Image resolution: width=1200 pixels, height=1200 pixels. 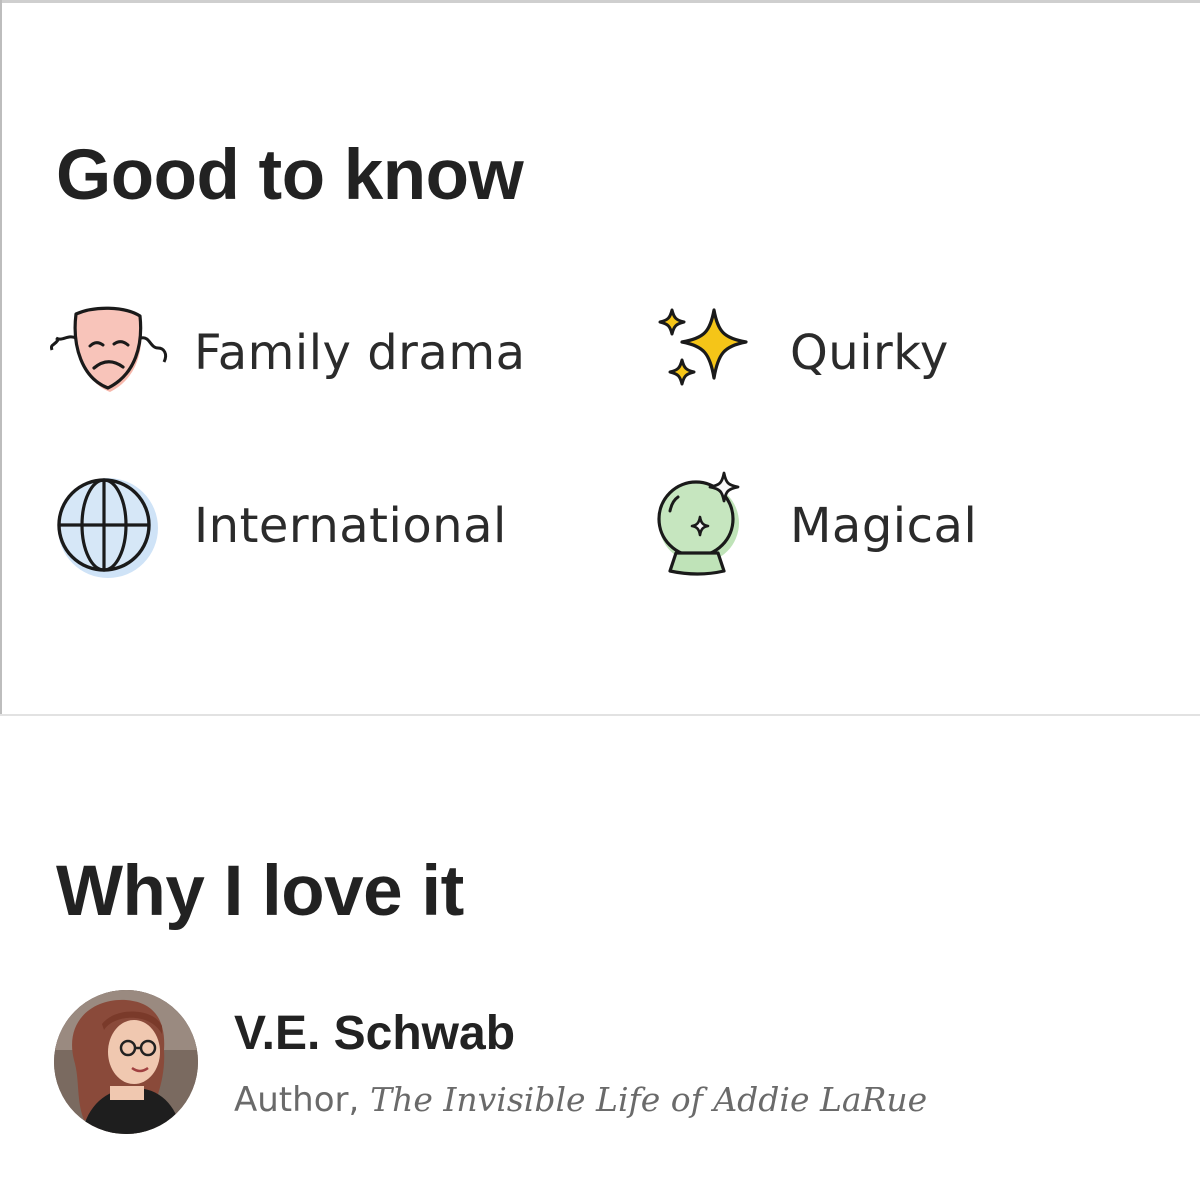 What do you see at coordinates (302, 1100) in the screenshot?
I see `role-prefix: Author,` at bounding box center [302, 1100].